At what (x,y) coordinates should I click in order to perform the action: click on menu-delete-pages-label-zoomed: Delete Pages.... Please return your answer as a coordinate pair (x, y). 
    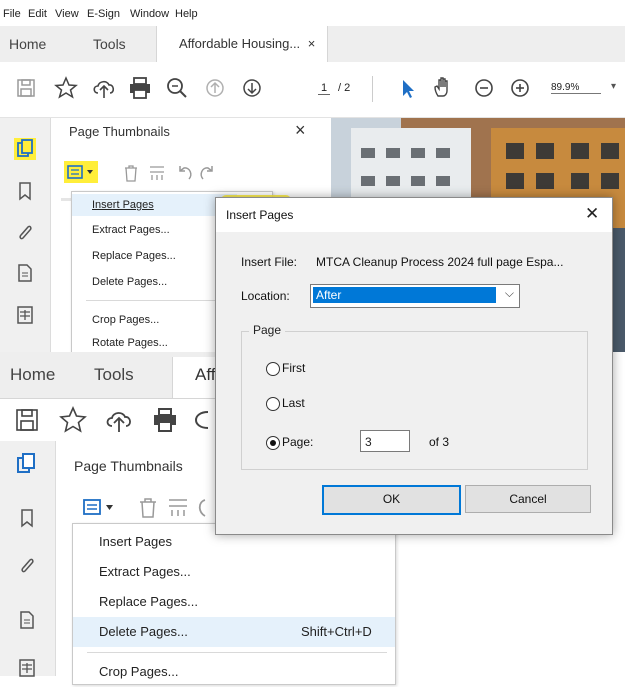
    Looking at the image, I should click on (143, 631).